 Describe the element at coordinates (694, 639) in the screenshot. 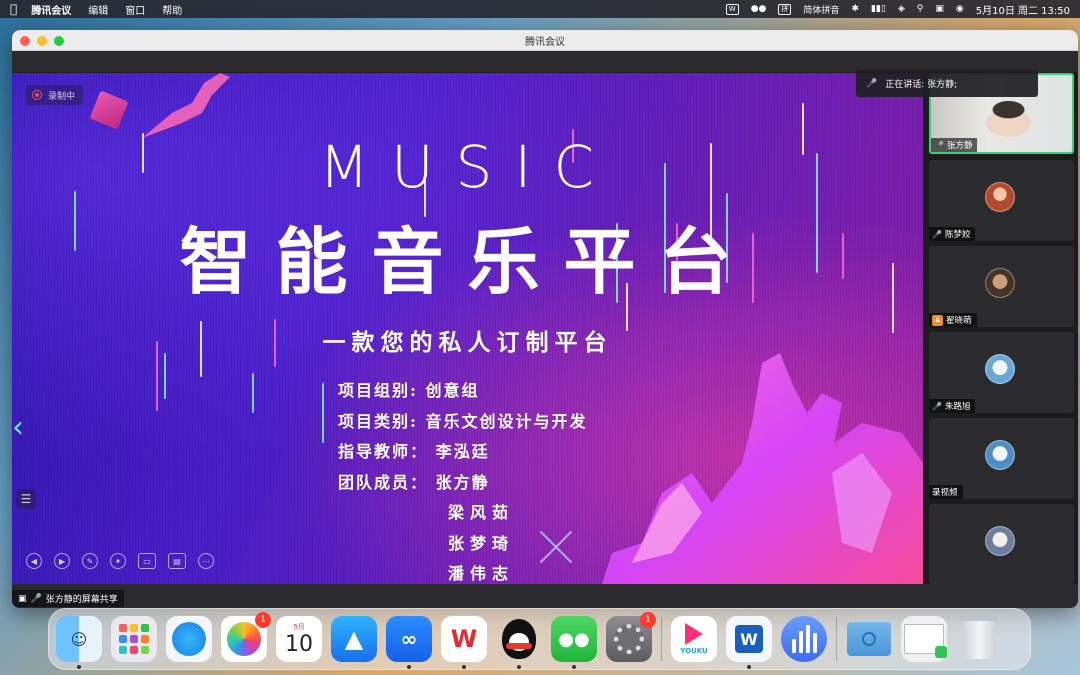

I see `youku-icon: YOUKU` at that location.